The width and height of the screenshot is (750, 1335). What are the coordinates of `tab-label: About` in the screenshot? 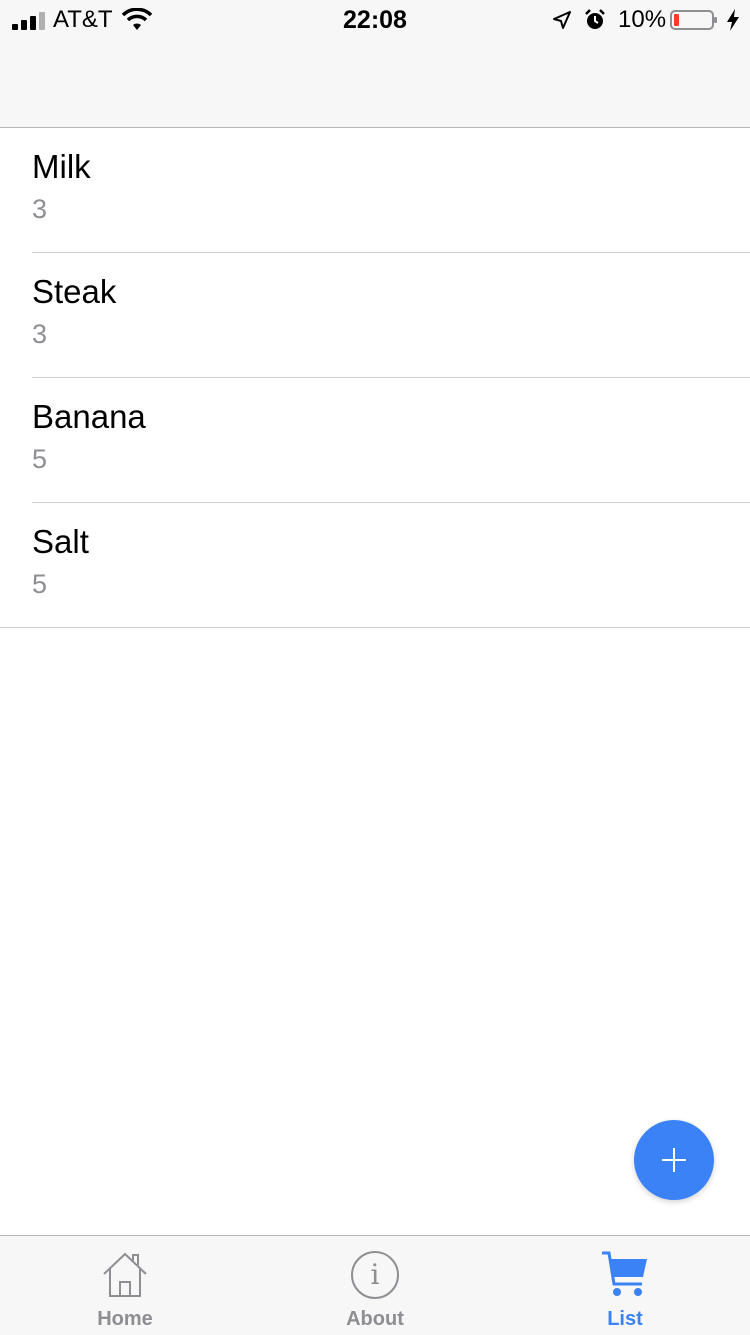 It's located at (375, 1319).